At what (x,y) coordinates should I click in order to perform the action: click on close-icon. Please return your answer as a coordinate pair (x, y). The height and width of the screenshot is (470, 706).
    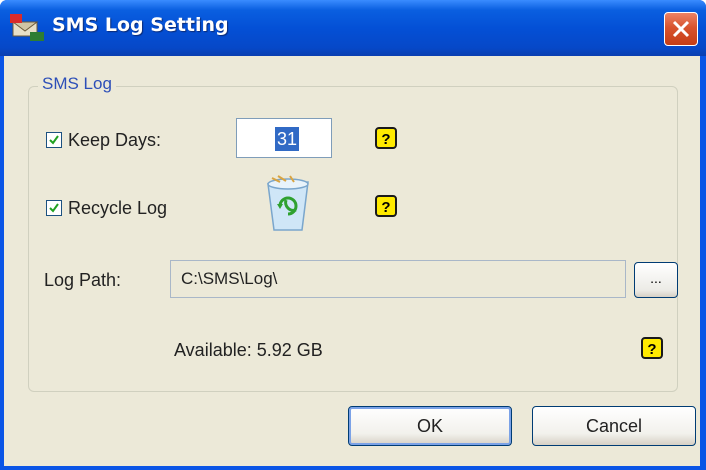
    Looking at the image, I should click on (681, 29).